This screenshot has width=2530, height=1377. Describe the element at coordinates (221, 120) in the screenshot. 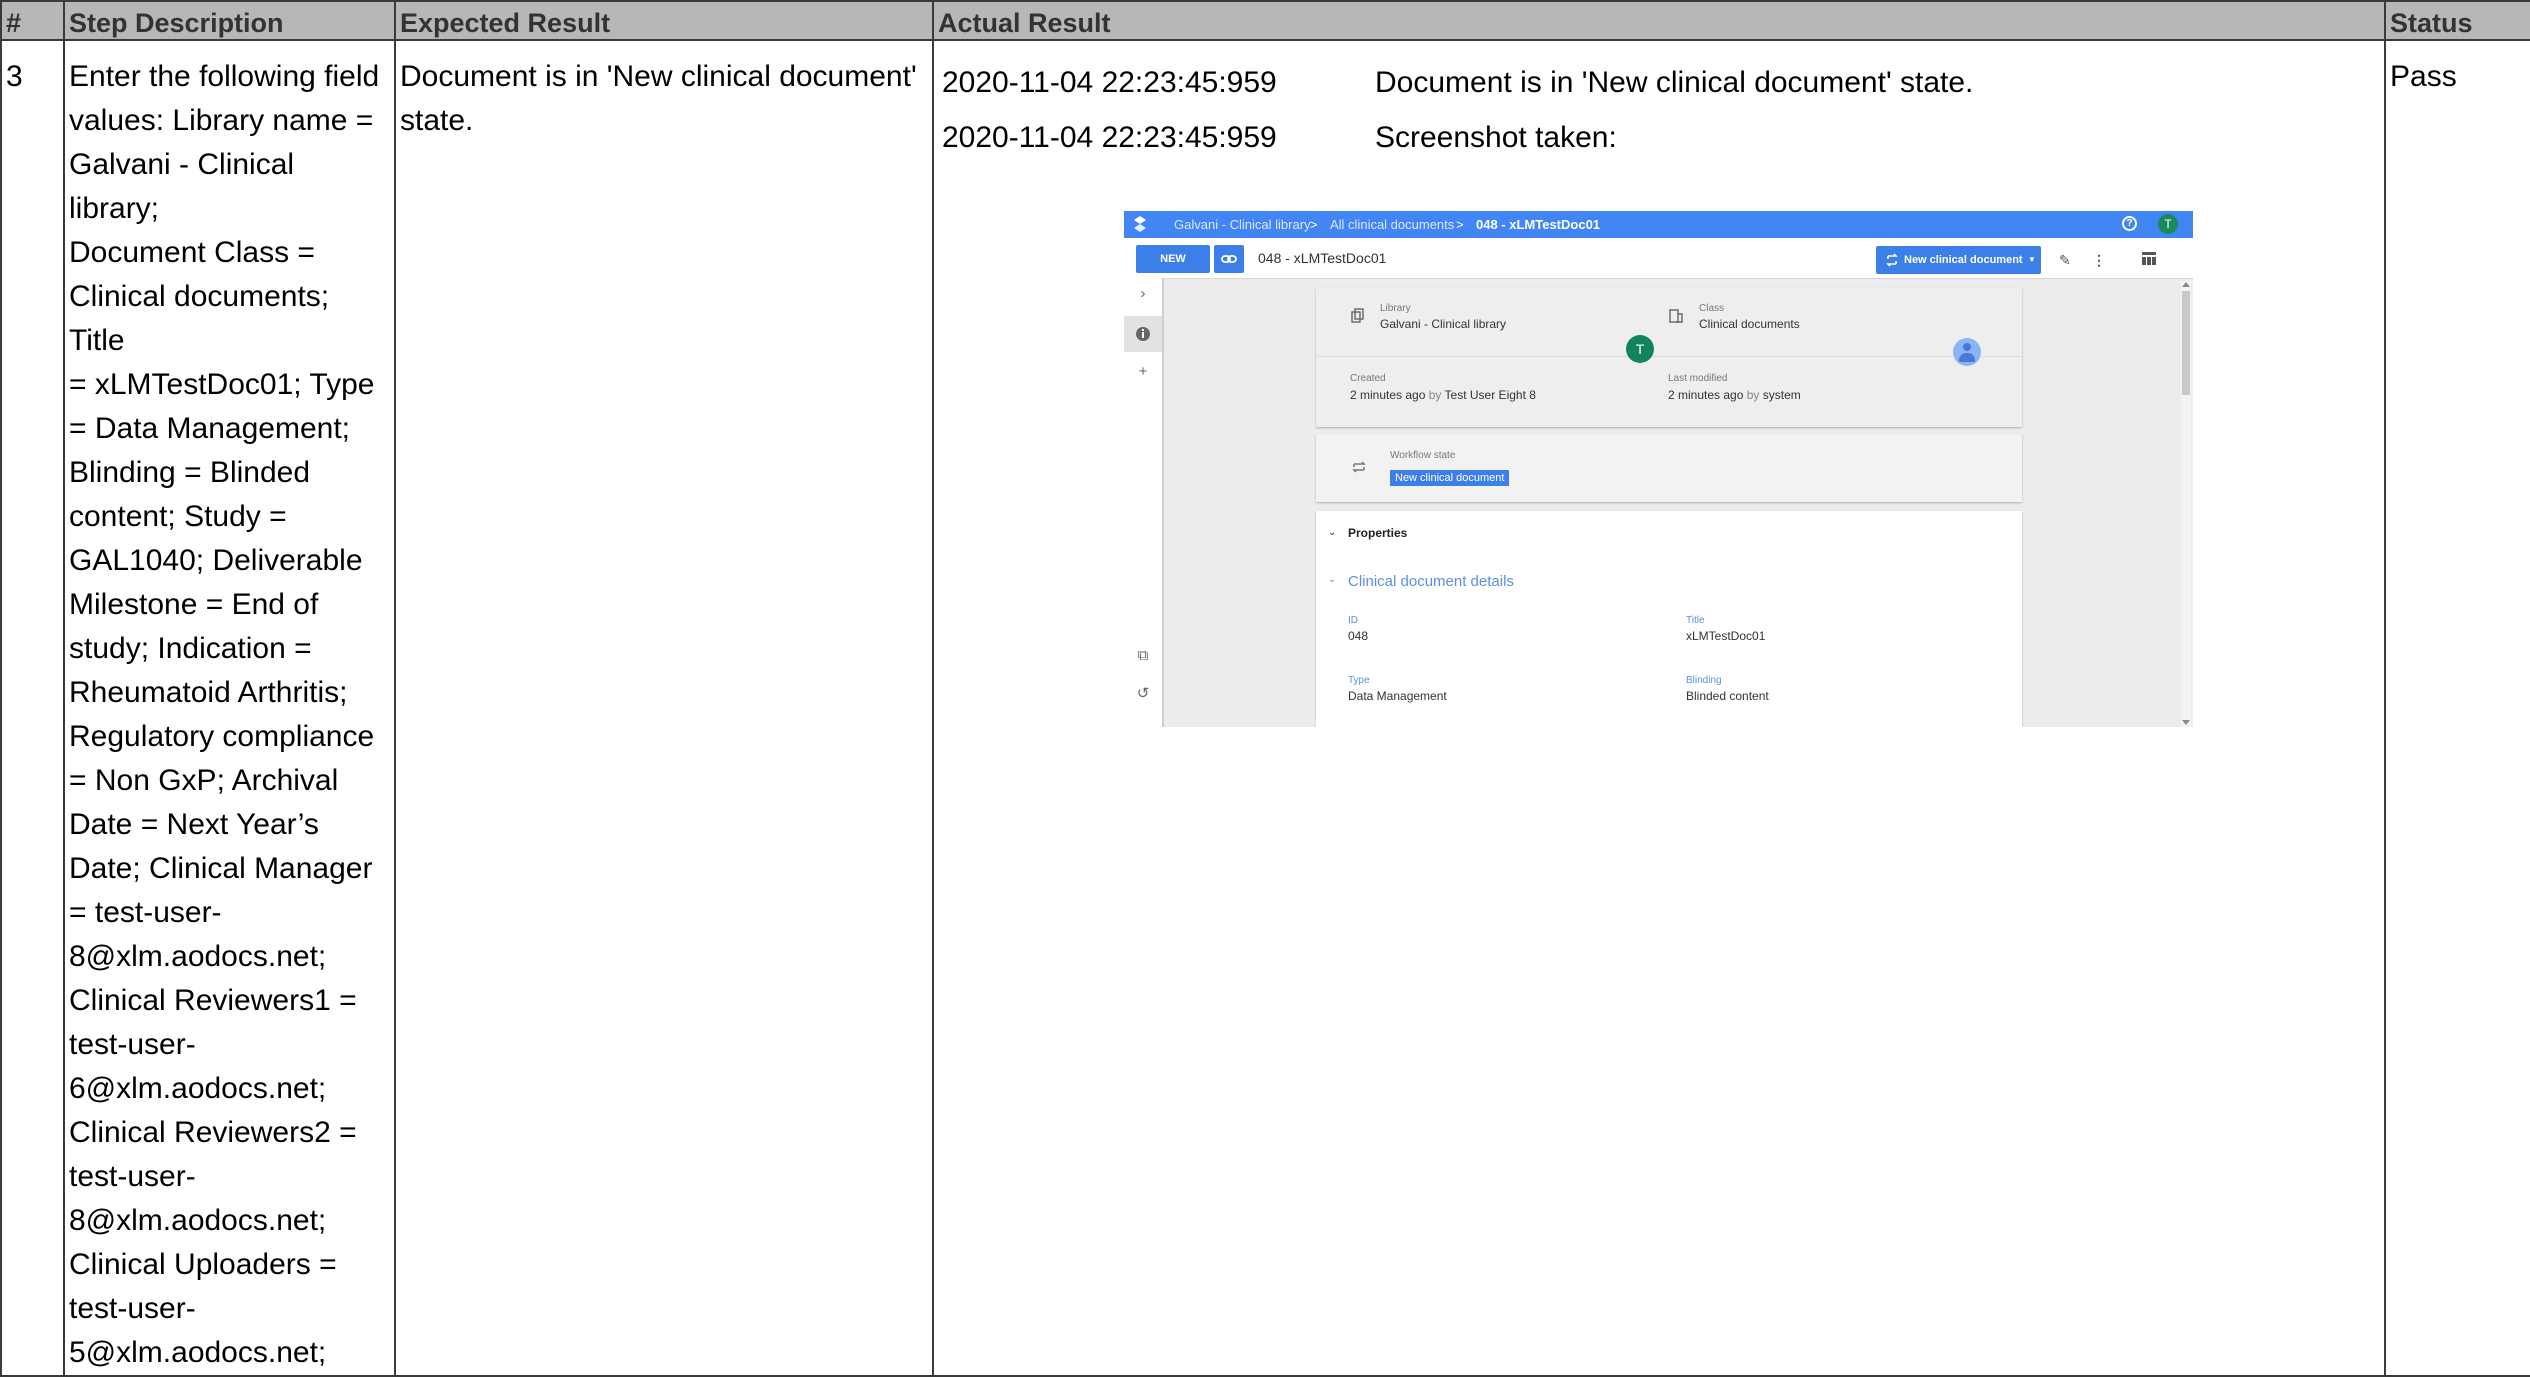

I see `step-line: values: Library name =` at that location.